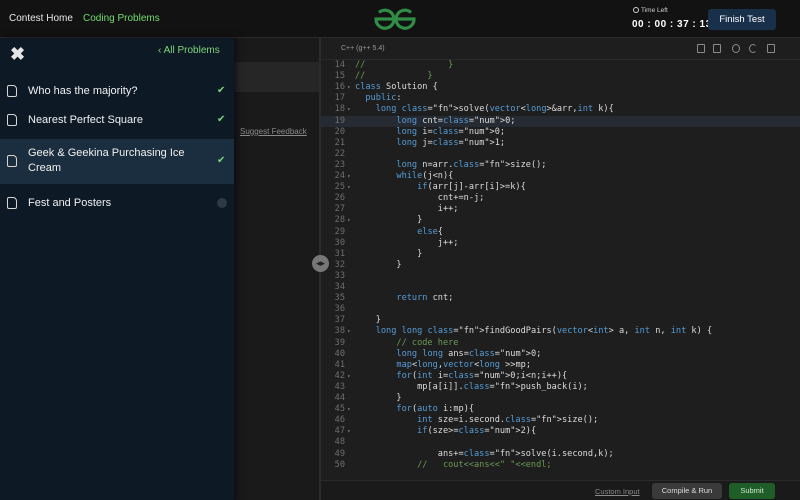 The image size is (800, 500). What do you see at coordinates (617, 491) in the screenshot?
I see `custom-input-link: Custom Input` at bounding box center [617, 491].